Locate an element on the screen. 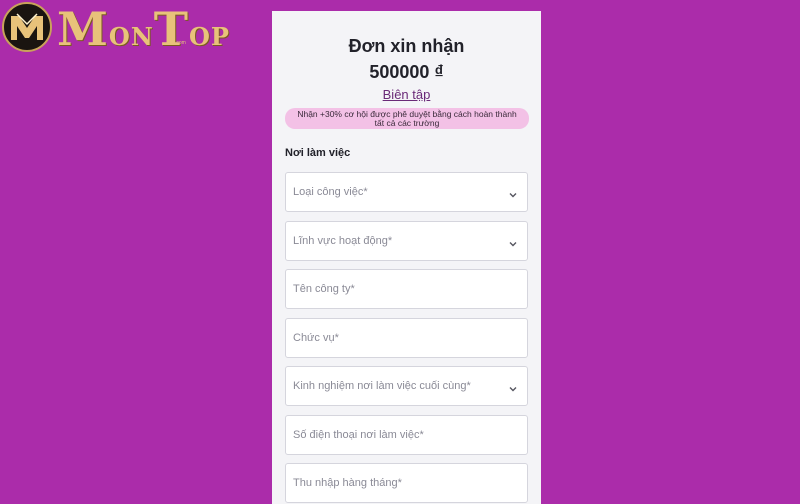 This screenshot has width=800, height=504. last-job-experience-select: Kinh nghiệm nơi làm việc cuối cùng* is located at coordinates (406, 386).